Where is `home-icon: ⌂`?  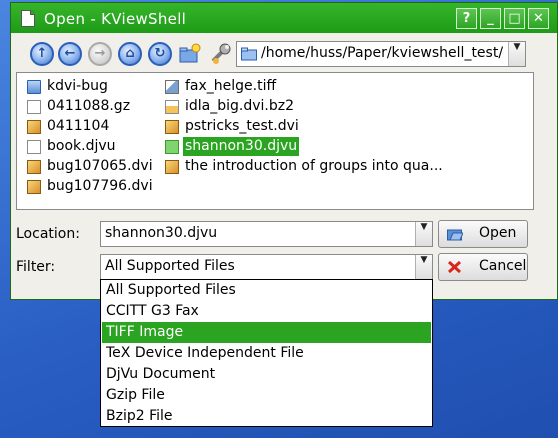
home-icon: ⌂ is located at coordinates (130, 54).